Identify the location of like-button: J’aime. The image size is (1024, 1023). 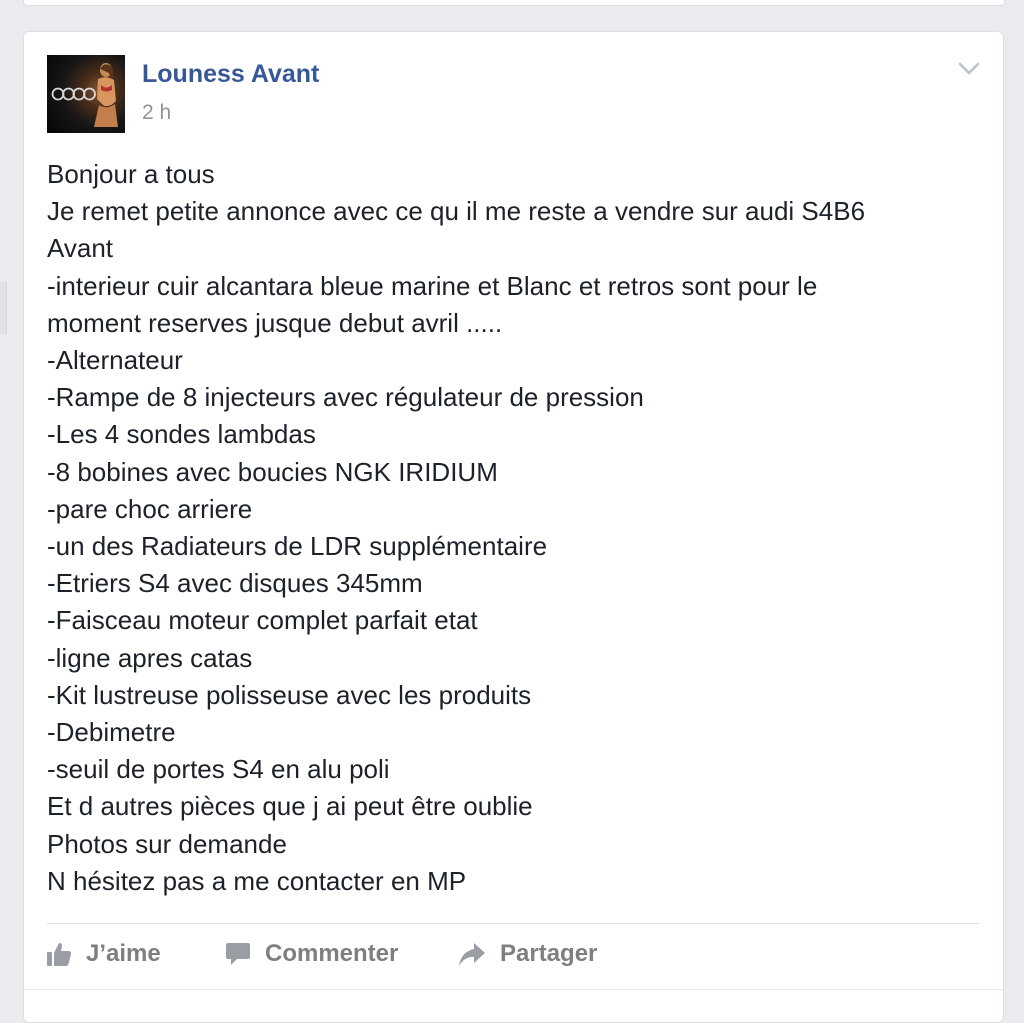
(103, 954).